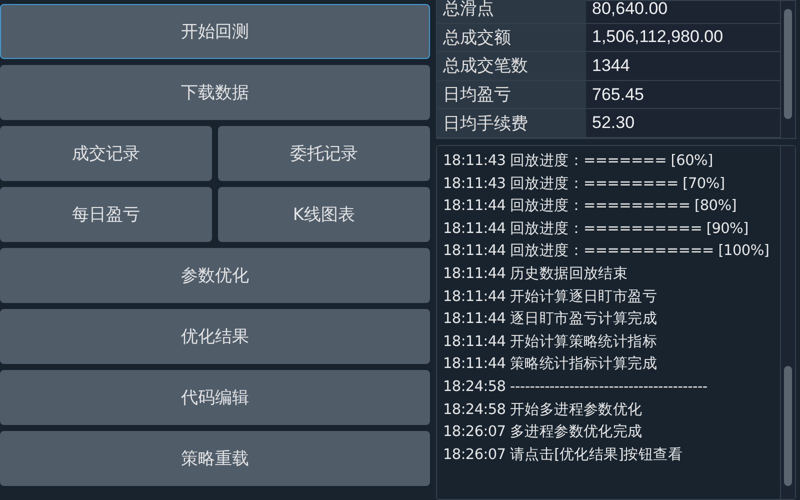 The height and width of the screenshot is (500, 800). Describe the element at coordinates (536, 274) in the screenshot. I see `log-line: 18:11:44 历史数据回放结束` at that location.